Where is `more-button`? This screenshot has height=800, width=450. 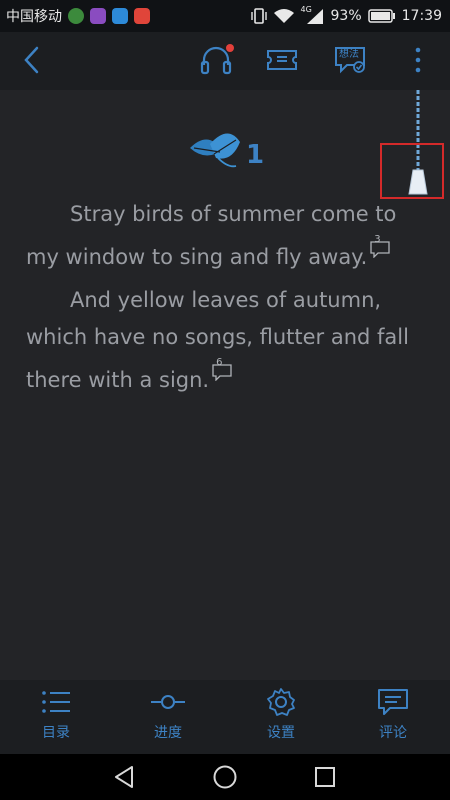
more-button is located at coordinates (418, 60).